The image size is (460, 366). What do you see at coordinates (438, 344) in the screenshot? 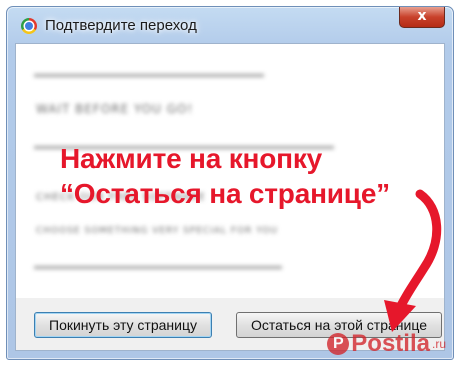
I see `watermark-domain: .ru` at bounding box center [438, 344].